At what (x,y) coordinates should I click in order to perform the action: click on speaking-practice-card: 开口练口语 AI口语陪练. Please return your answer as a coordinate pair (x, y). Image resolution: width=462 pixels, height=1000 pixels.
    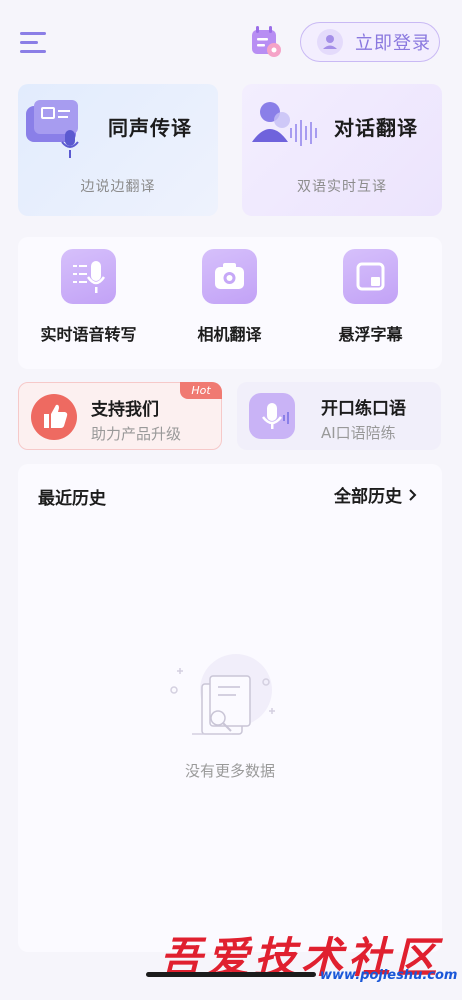
    Looking at the image, I should click on (339, 416).